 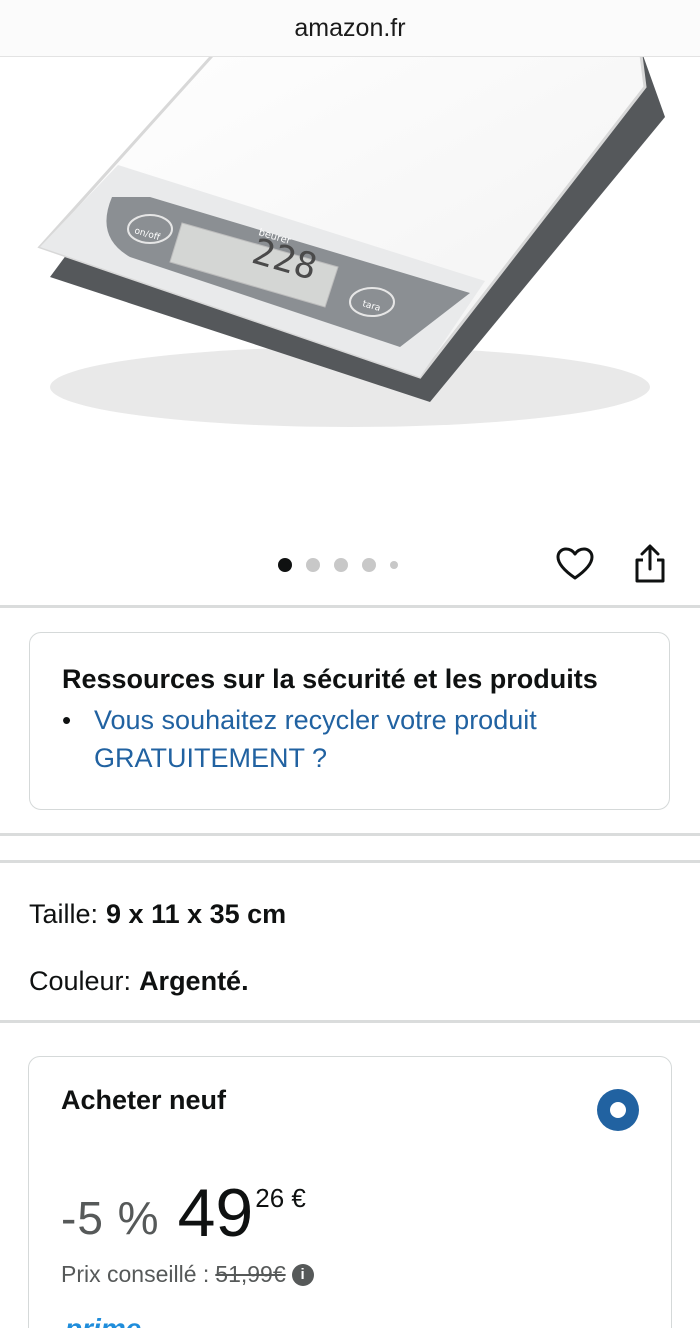 What do you see at coordinates (103, 1320) in the screenshot?
I see `prime-badge: prime` at bounding box center [103, 1320].